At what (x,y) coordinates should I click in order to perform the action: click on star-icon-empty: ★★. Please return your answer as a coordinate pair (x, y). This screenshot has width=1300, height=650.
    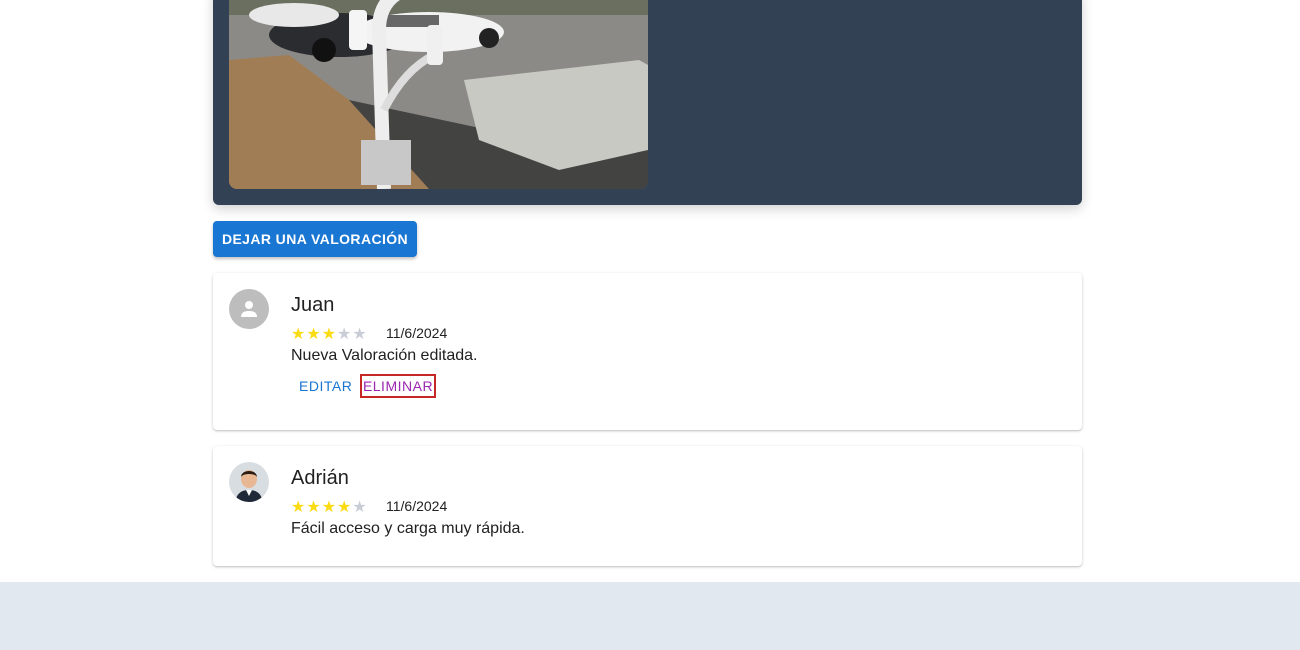
    Looking at the image, I should click on (352, 334).